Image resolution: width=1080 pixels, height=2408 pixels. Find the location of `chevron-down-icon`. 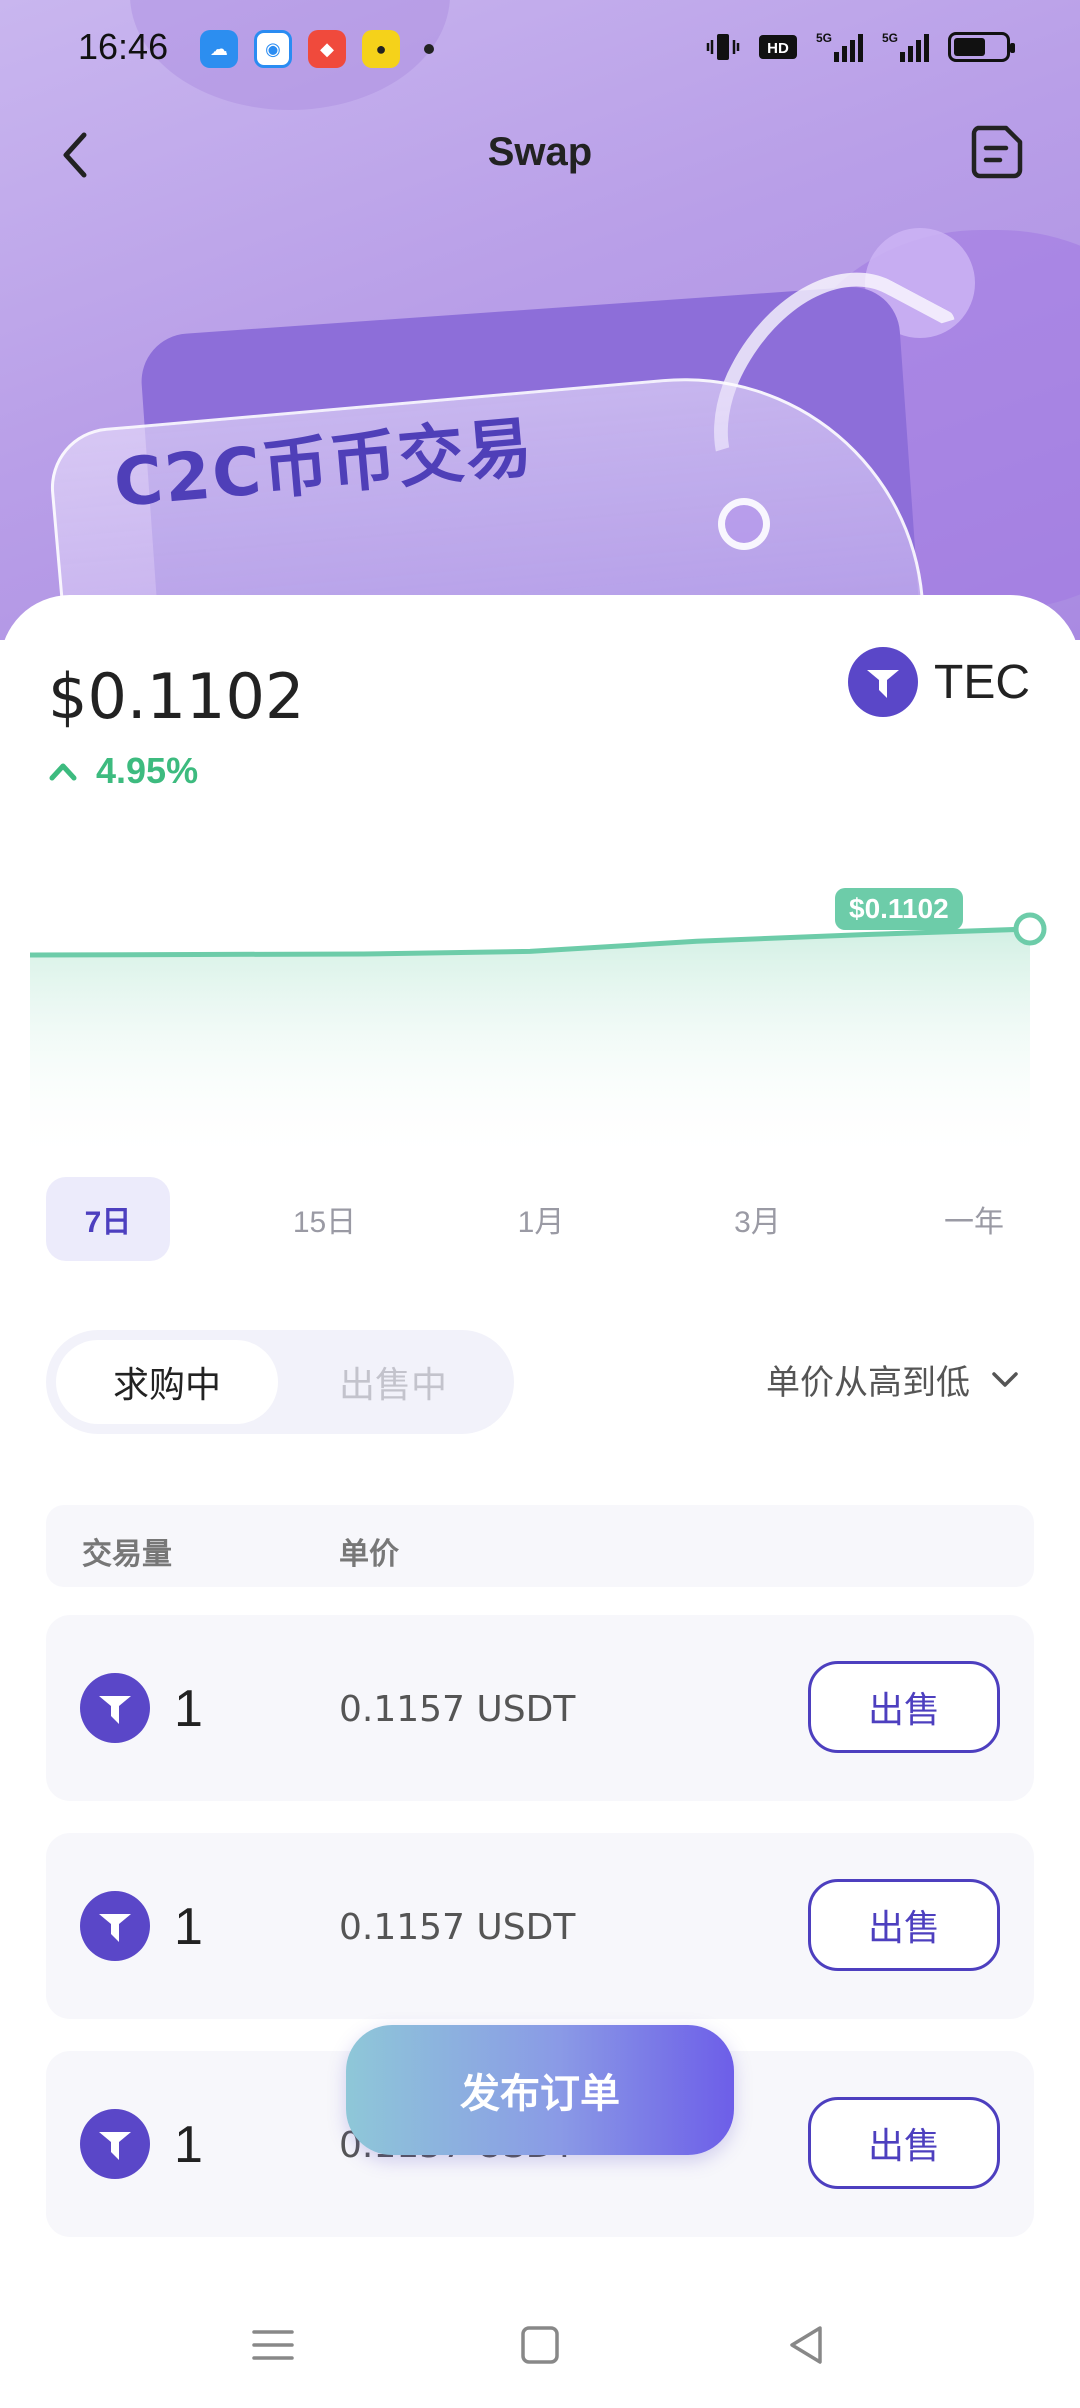

chevron-down-icon is located at coordinates (1005, 1379).